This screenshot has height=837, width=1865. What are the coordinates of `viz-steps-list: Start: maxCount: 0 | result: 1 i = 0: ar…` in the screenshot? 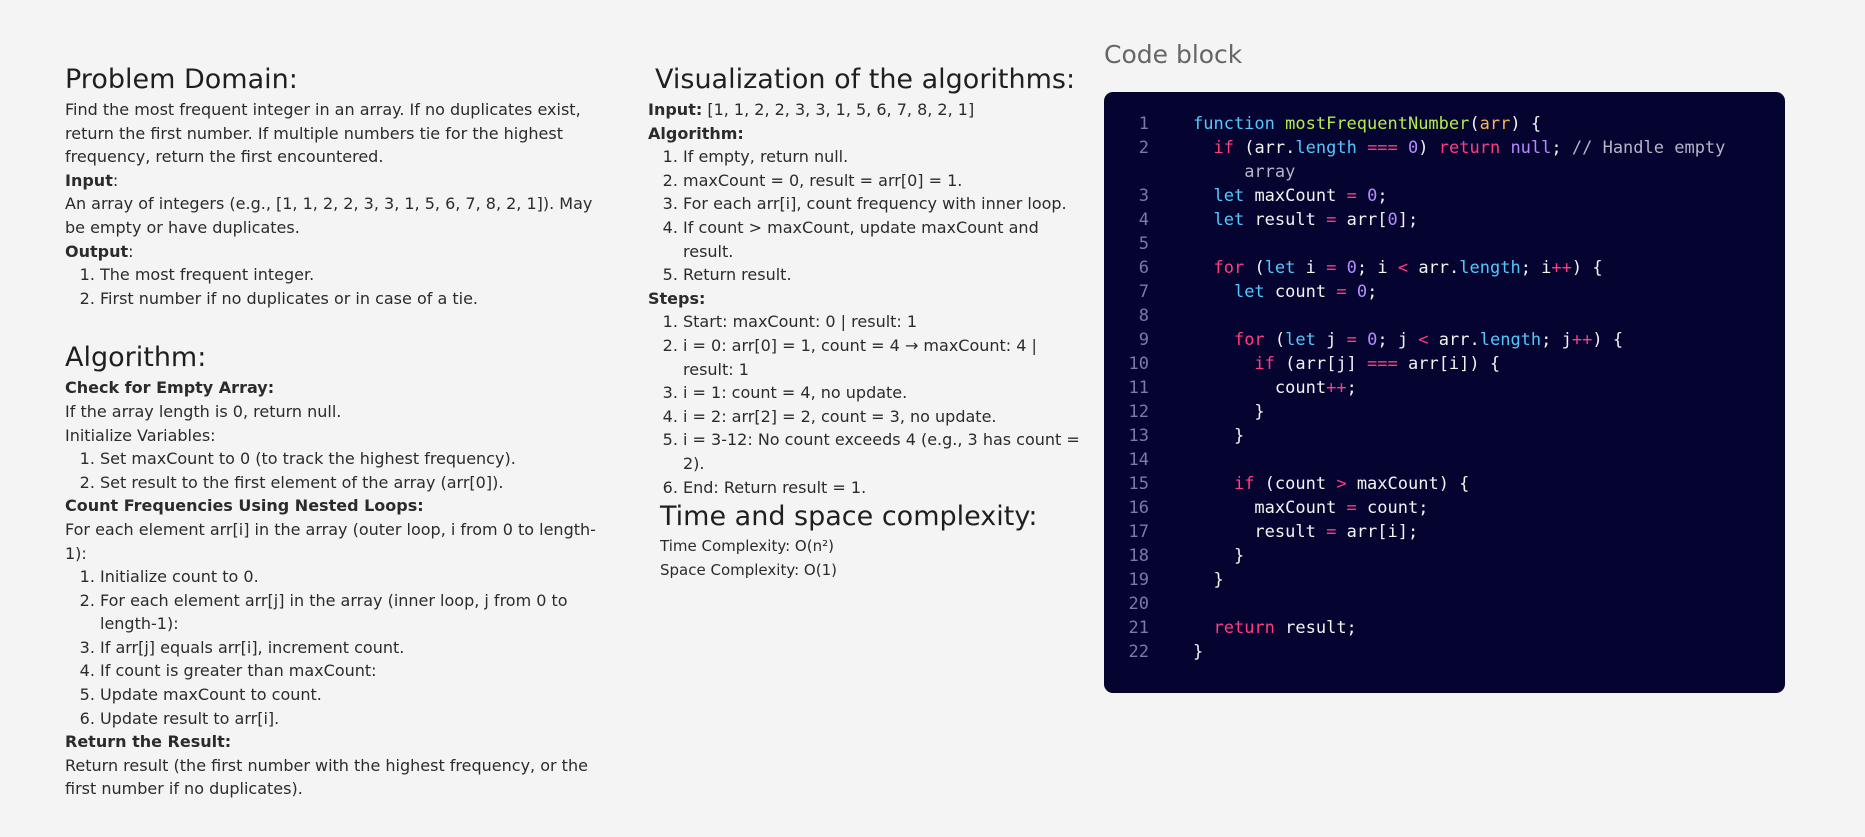 It's located at (868, 404).